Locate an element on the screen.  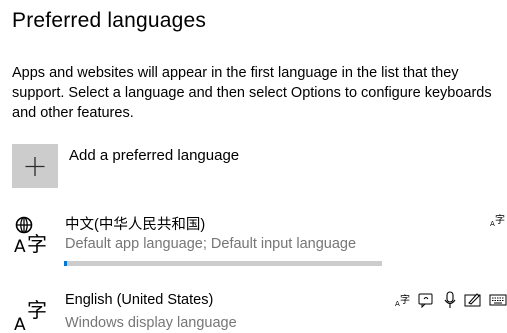
language-globe-icon: A 字 is located at coordinates (30, 235).